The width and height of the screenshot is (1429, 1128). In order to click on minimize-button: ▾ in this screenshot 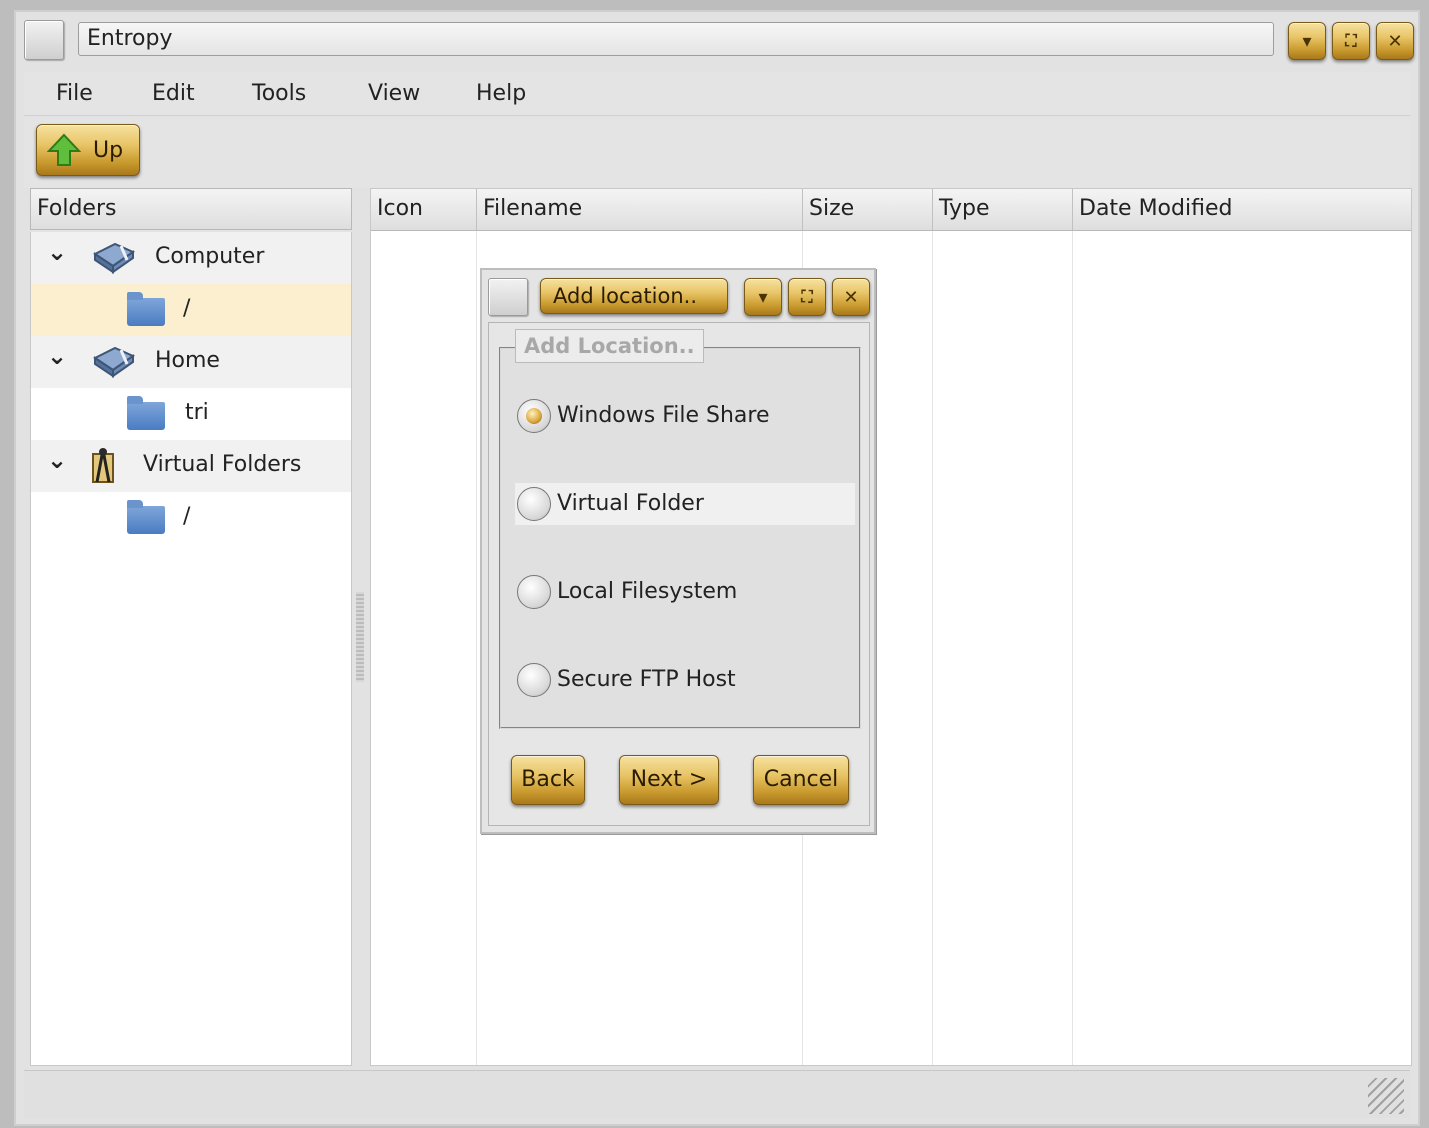, I will do `click(1307, 41)`.